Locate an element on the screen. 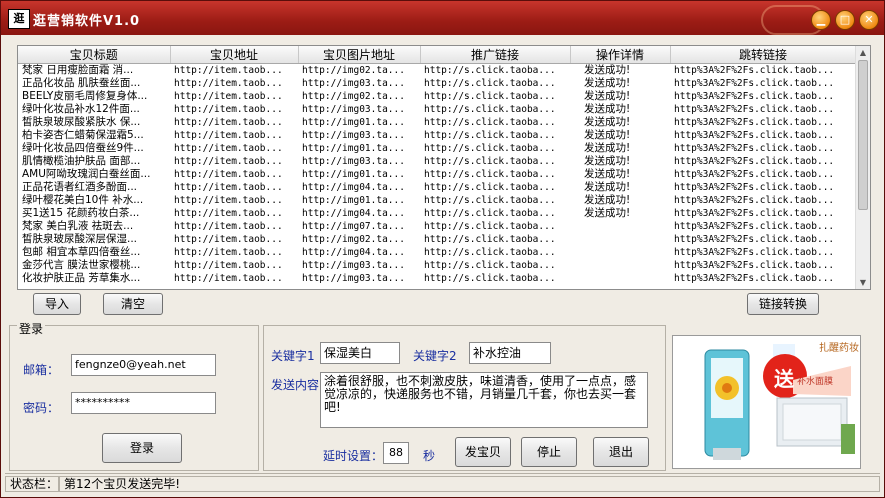 This screenshot has height=498, width=885. login-group-label: 登录 is located at coordinates (31, 328).